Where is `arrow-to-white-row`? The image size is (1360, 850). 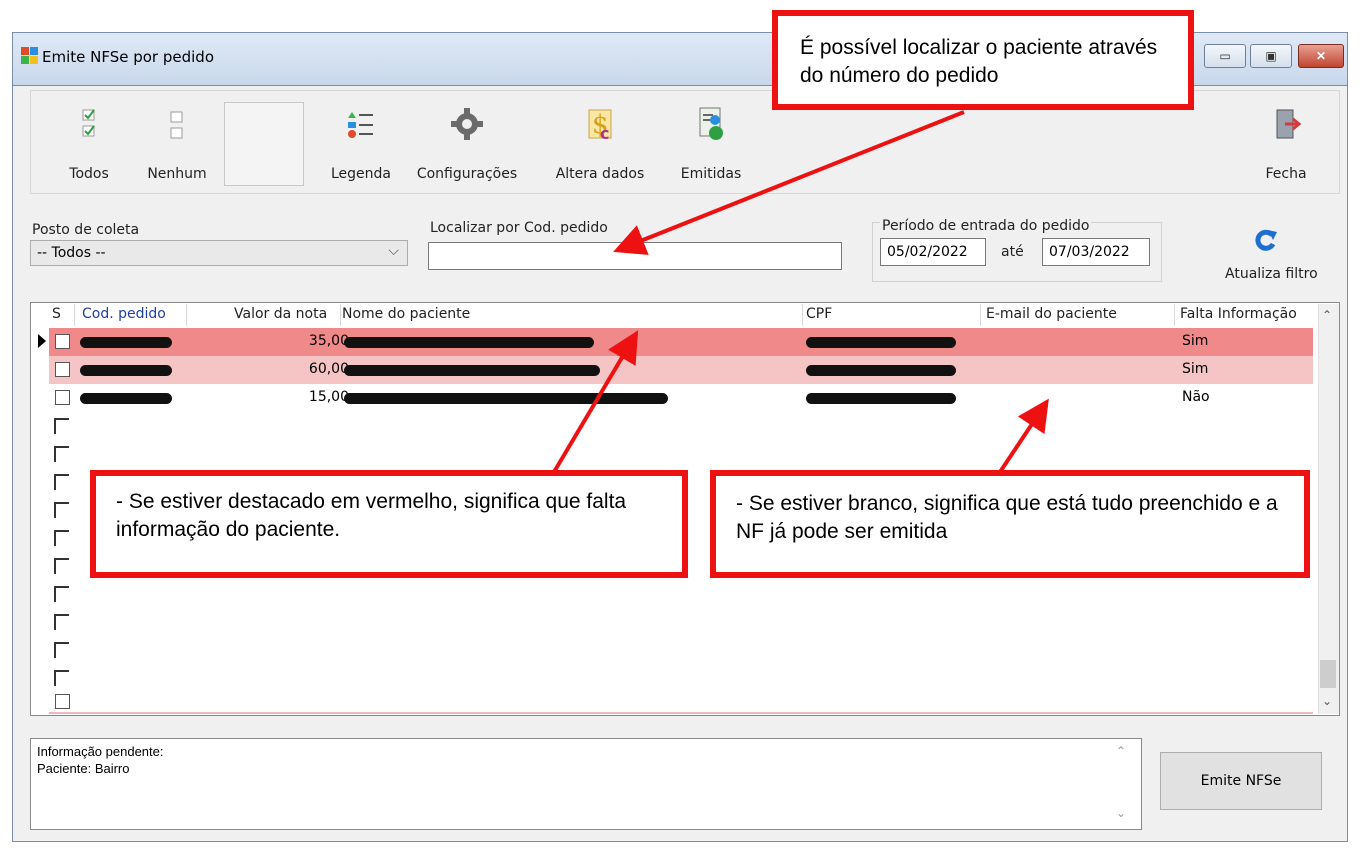
arrow-to-white-row is located at coordinates (1023, 436).